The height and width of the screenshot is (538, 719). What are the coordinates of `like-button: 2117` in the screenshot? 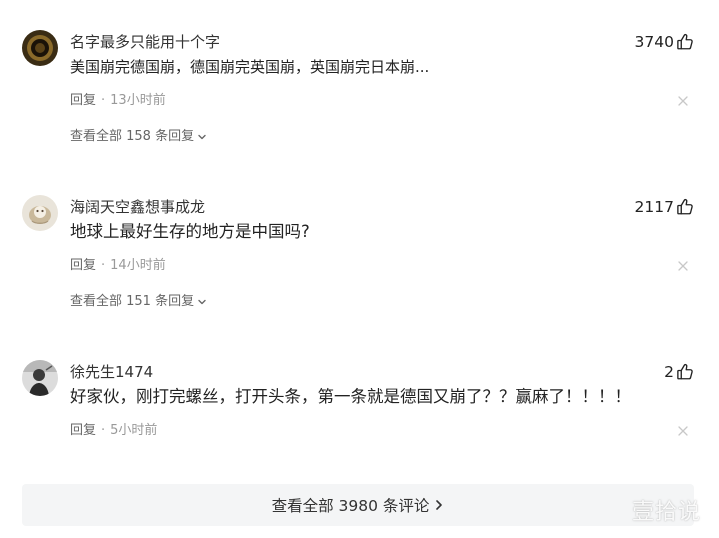 It's located at (664, 207).